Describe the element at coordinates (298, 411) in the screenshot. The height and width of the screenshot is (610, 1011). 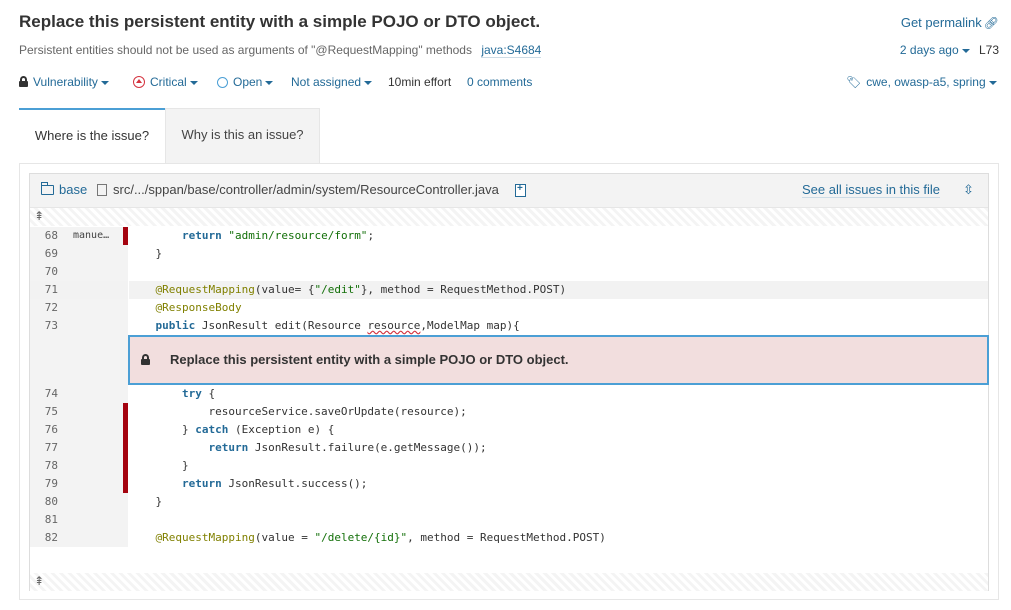
I see `line-source: resourceService.saveOrUpdate(resource);` at that location.